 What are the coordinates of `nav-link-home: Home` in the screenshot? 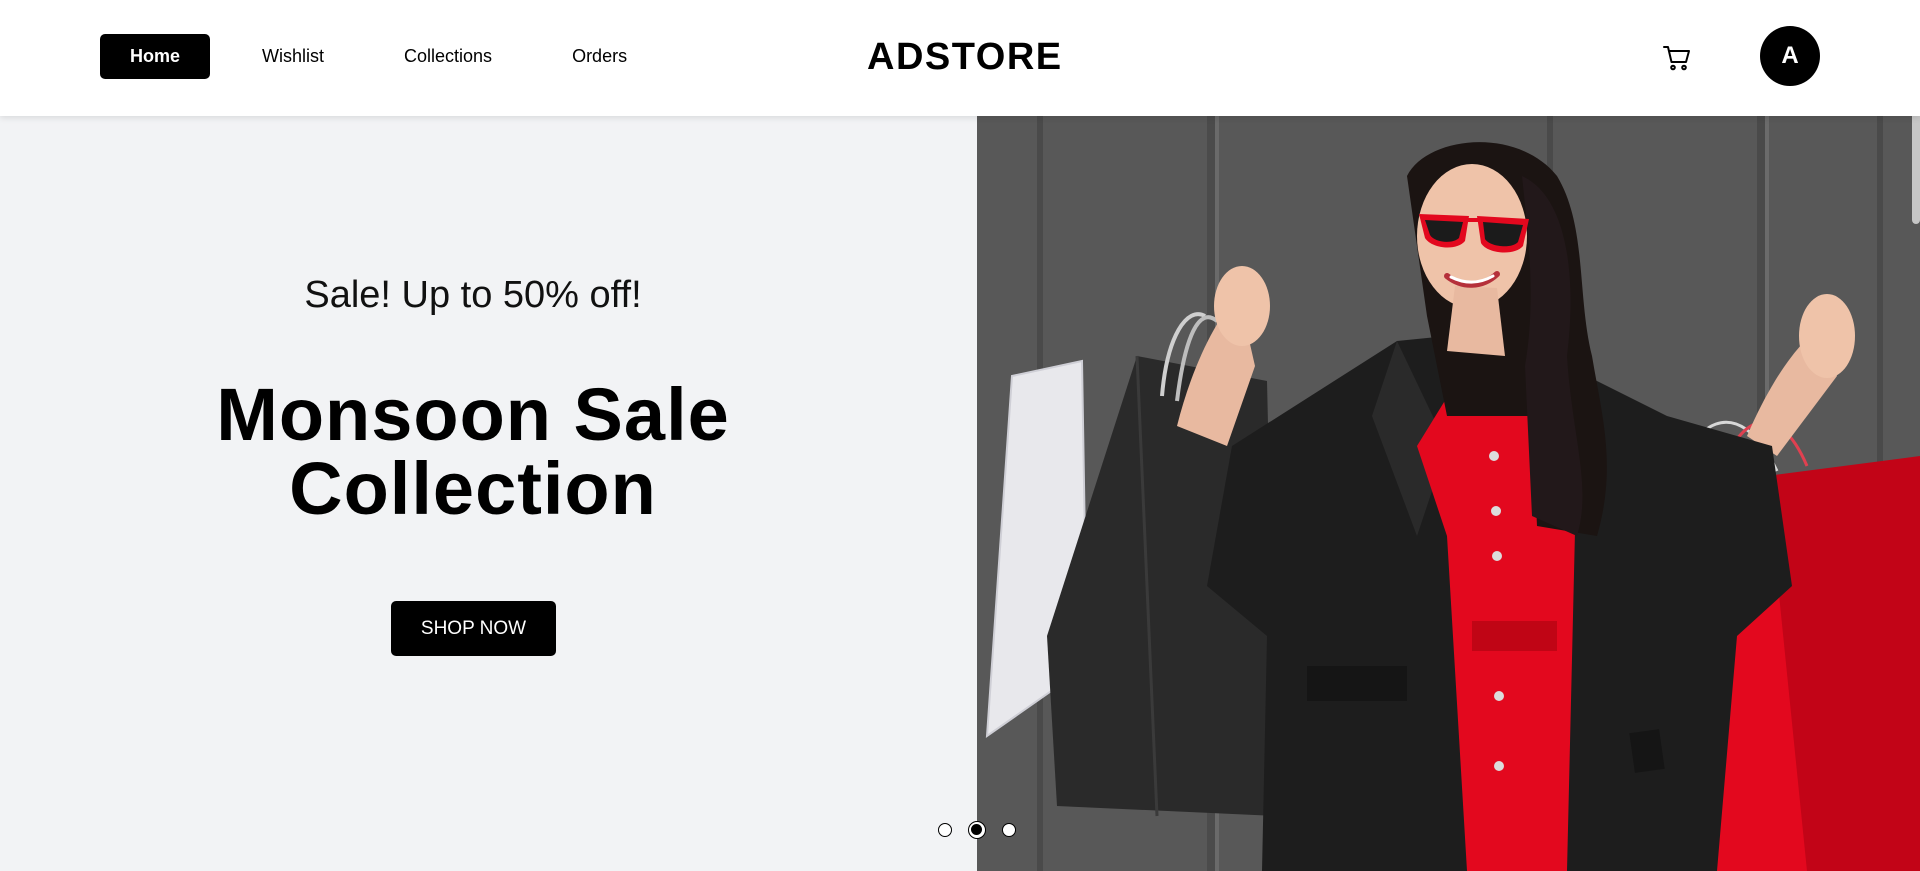 It's located at (155, 56).